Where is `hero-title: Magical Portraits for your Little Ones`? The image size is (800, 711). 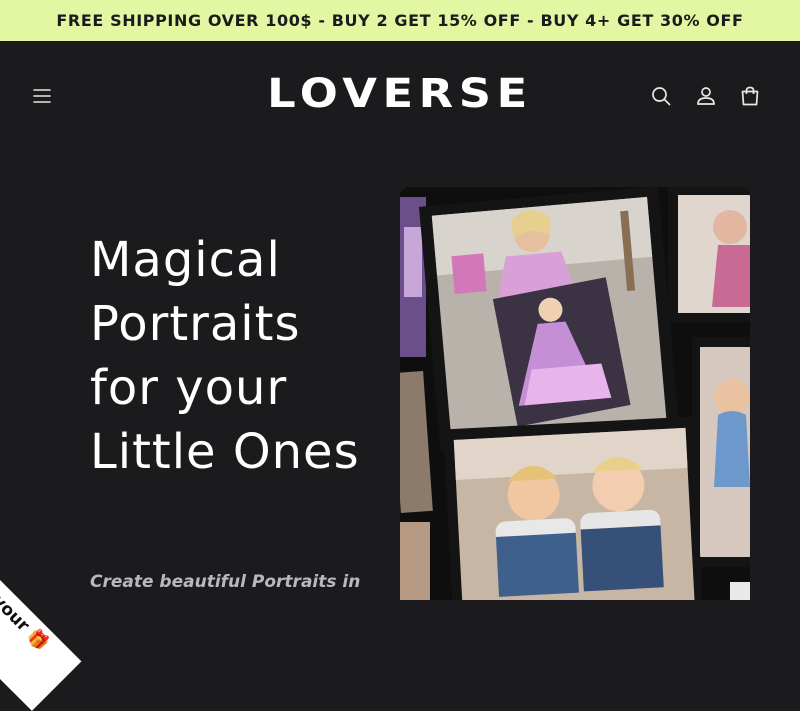 hero-title: Magical Portraits for your Little Ones is located at coordinates (240, 356).